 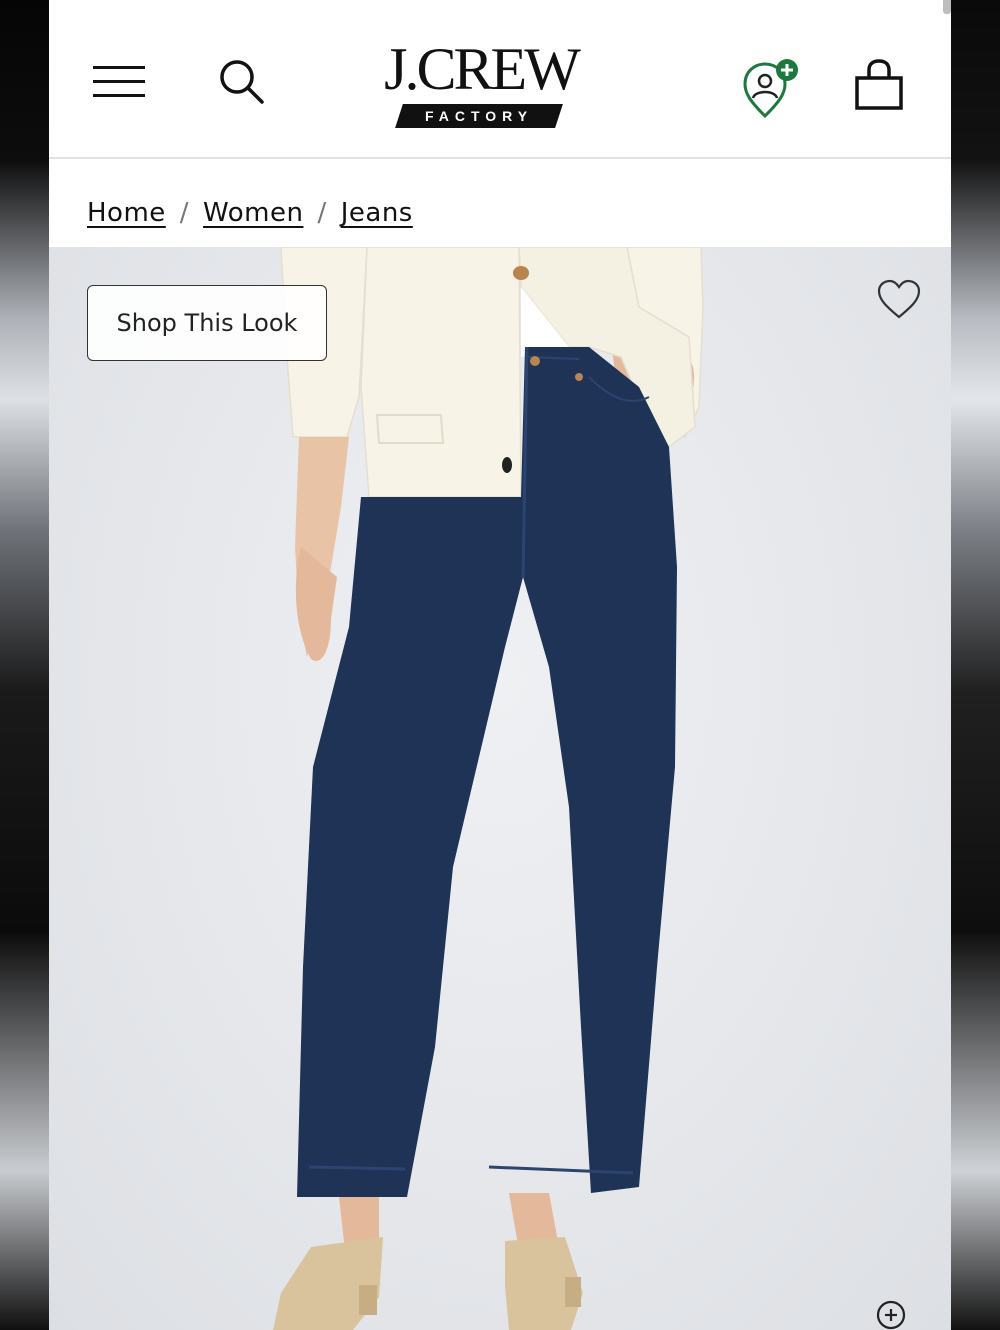 What do you see at coordinates (947, 7) in the screenshot?
I see `scrollbar-thumb` at bounding box center [947, 7].